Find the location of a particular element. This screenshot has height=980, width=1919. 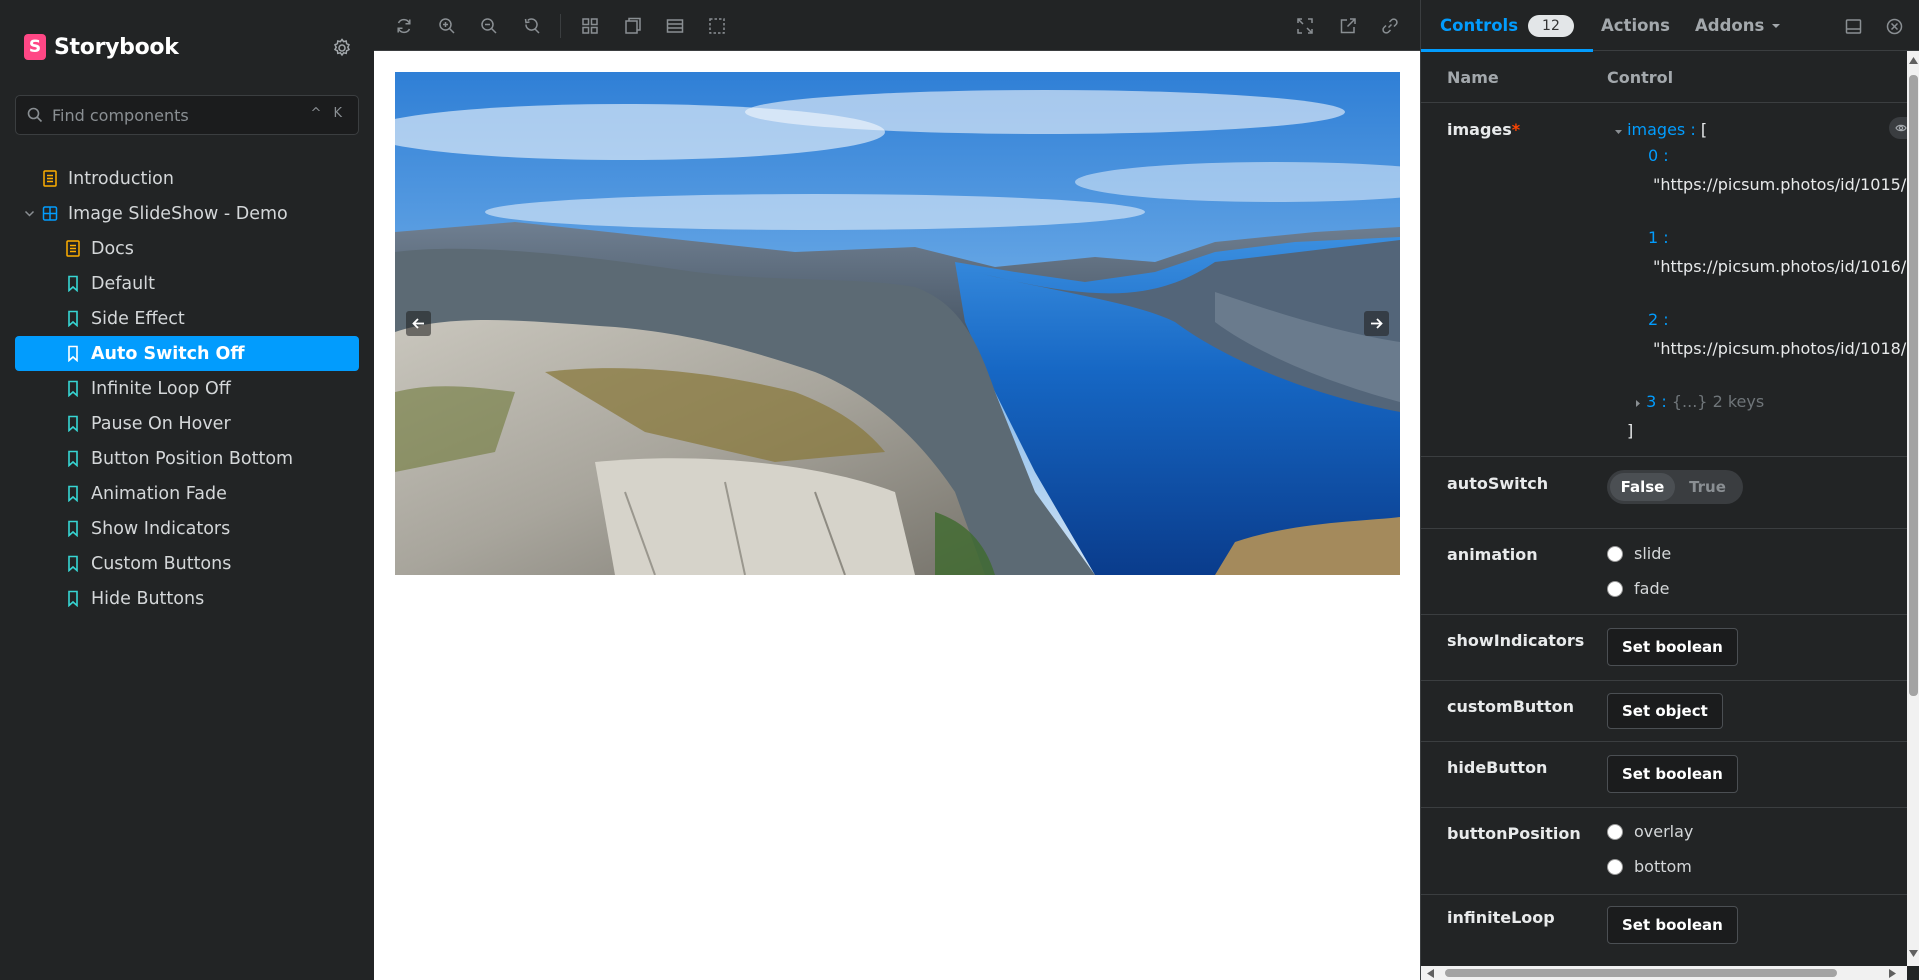

fullscreen-icon is located at coordinates (1305, 26).